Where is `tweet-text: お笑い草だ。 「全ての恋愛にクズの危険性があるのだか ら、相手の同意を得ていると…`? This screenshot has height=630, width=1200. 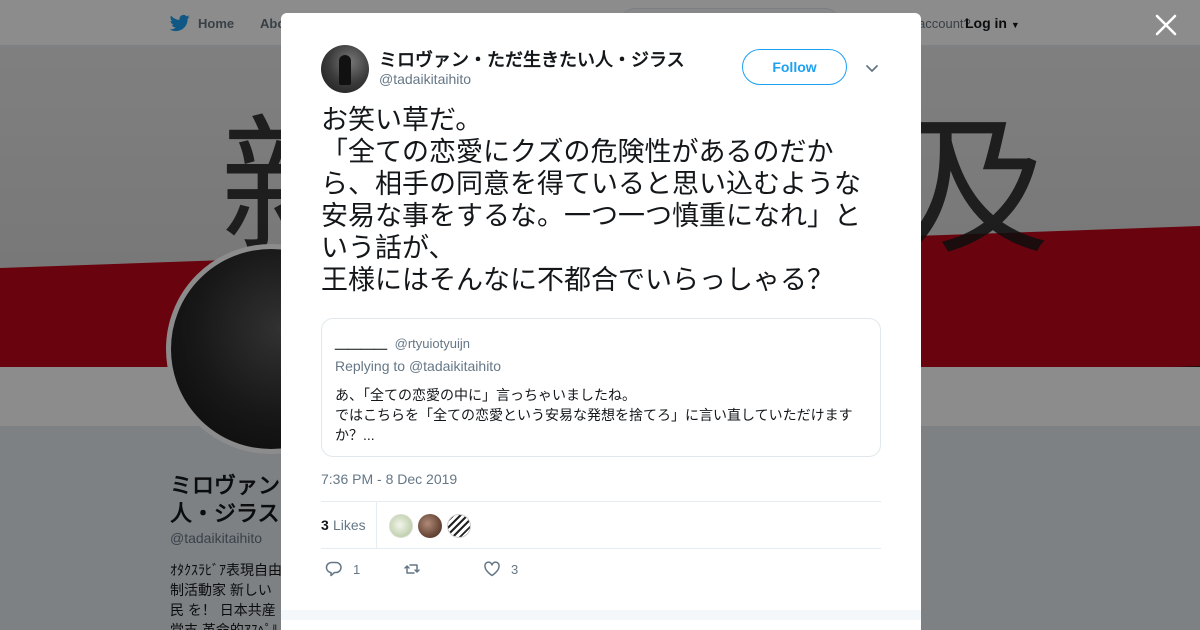
tweet-text: お笑い草だ。 「全ての恋愛にクズの危険性があるのだか ら、相手の同意を得ていると… is located at coordinates (606, 201).